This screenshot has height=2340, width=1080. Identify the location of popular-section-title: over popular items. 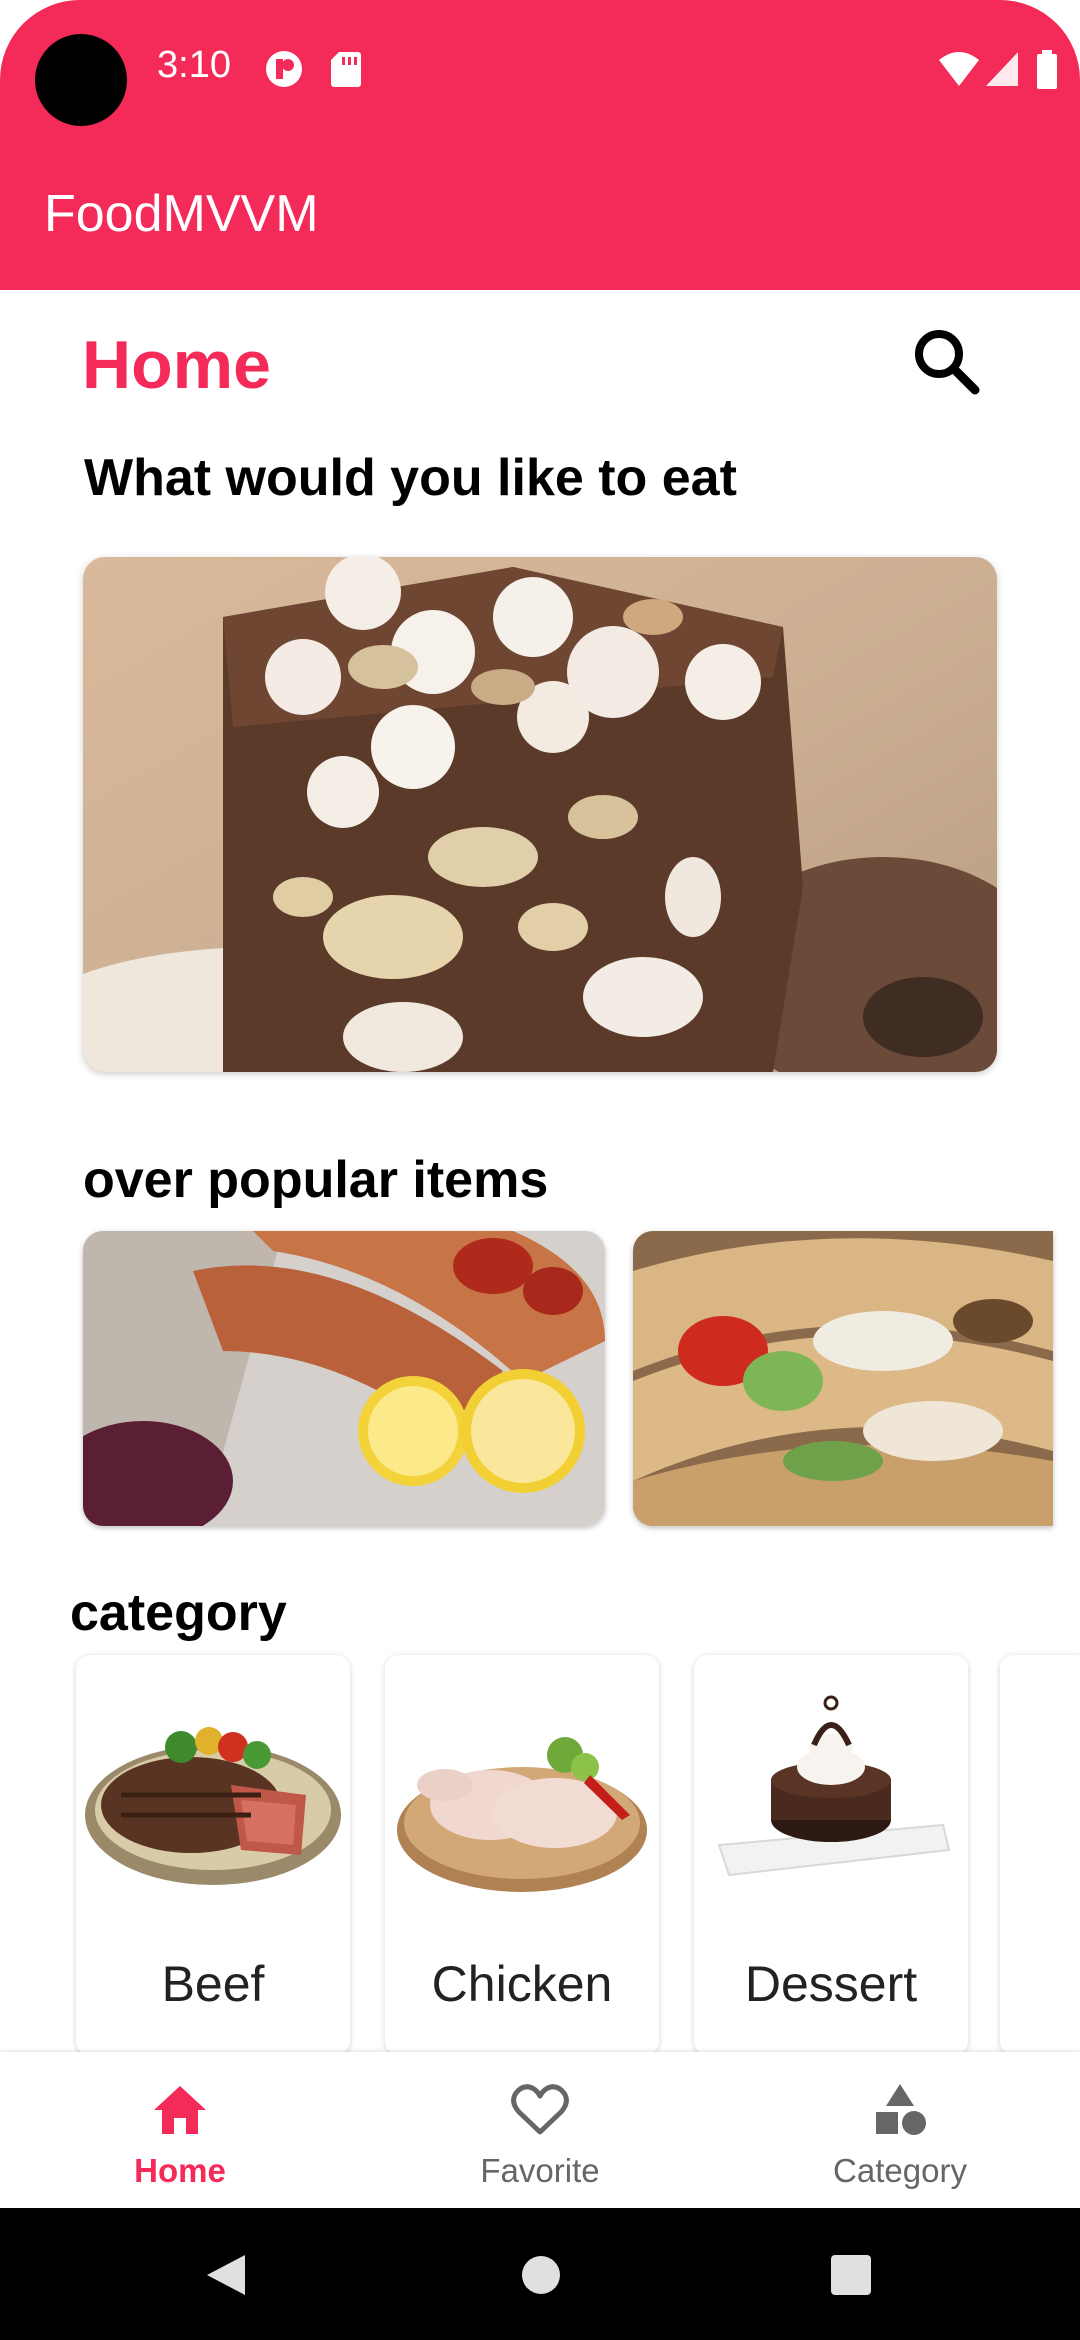
(316, 1180).